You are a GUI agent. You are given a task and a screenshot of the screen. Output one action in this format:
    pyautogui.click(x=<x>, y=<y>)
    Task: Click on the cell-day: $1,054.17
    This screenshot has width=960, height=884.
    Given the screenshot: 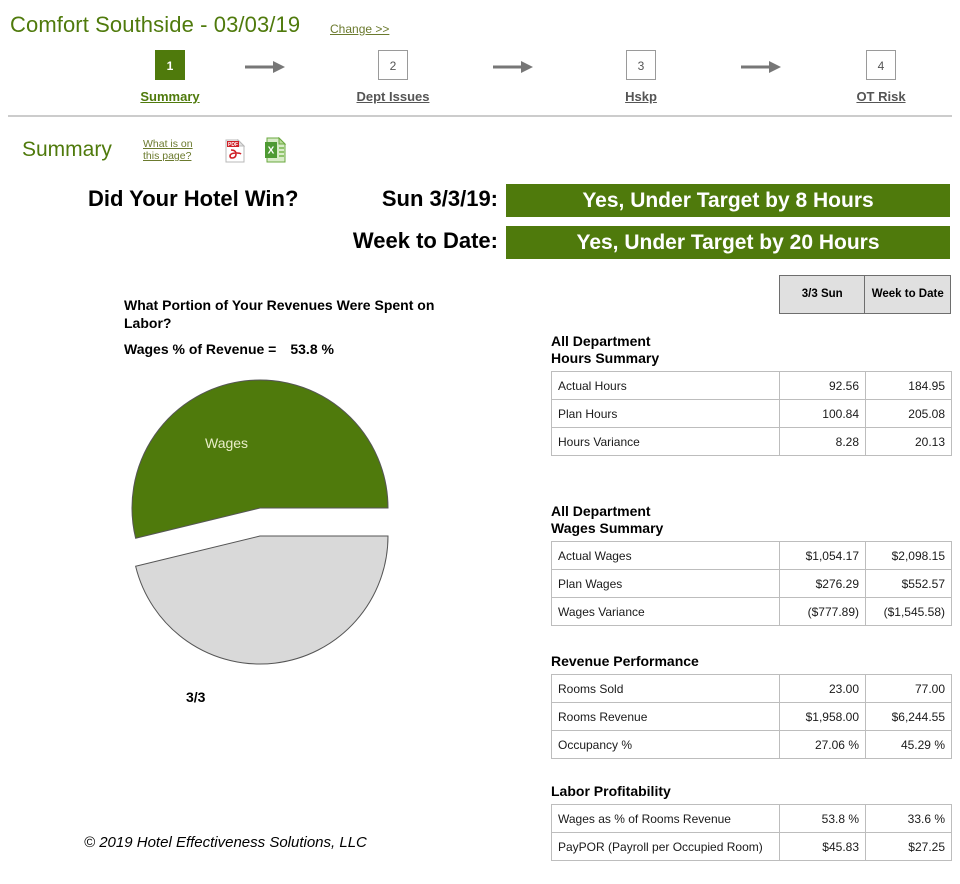 What is the action you would take?
    pyautogui.click(x=822, y=555)
    